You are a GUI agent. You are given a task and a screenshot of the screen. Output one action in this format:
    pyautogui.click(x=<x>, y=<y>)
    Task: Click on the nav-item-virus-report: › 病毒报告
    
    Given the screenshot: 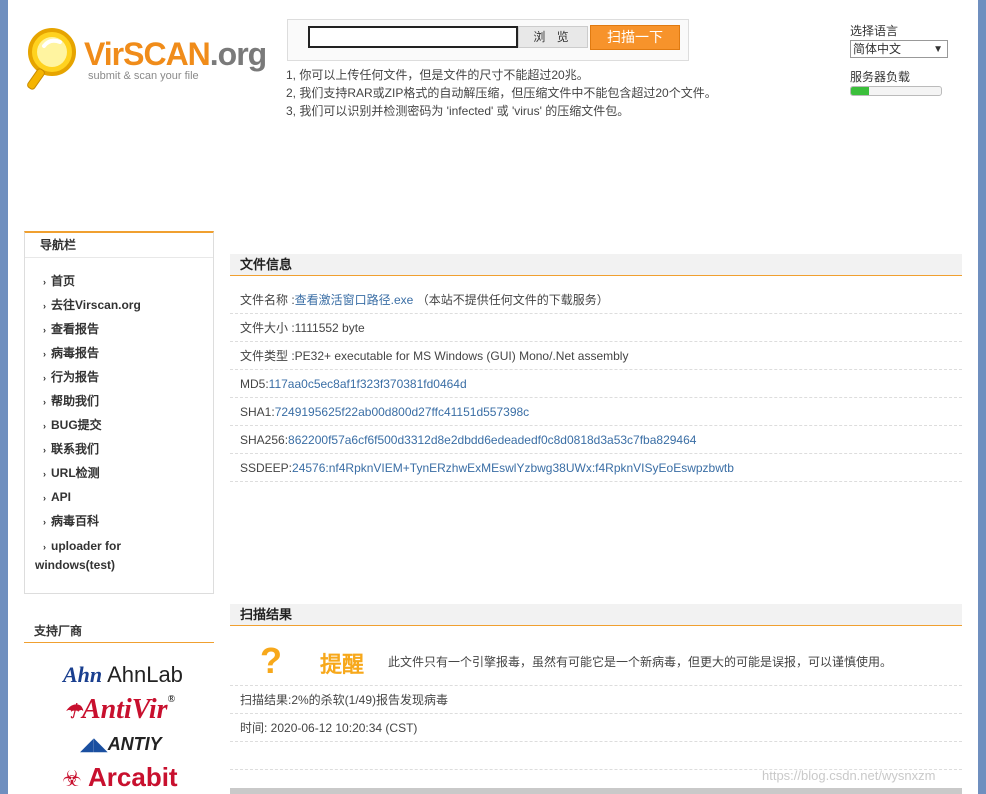 What is the action you would take?
    pyautogui.click(x=128, y=354)
    